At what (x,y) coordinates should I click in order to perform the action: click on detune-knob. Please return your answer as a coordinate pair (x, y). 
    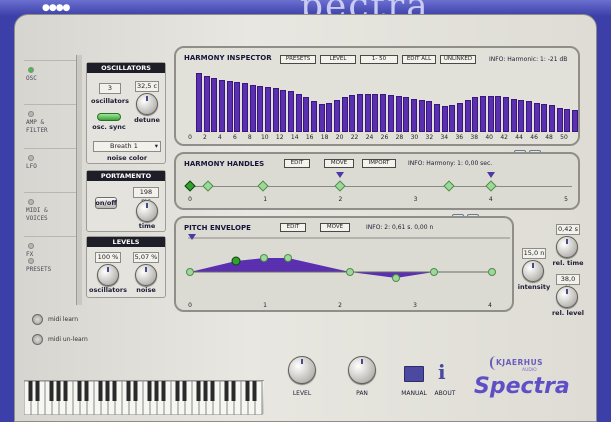
    Looking at the image, I should click on (147, 104).